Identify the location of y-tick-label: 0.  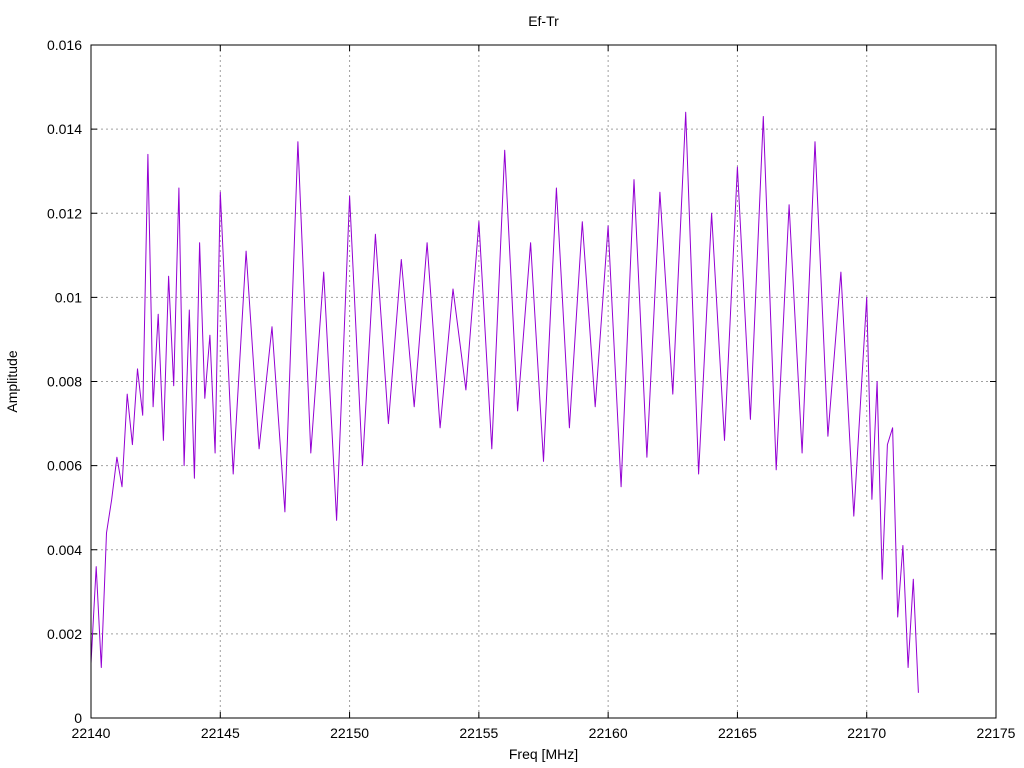
(78, 718).